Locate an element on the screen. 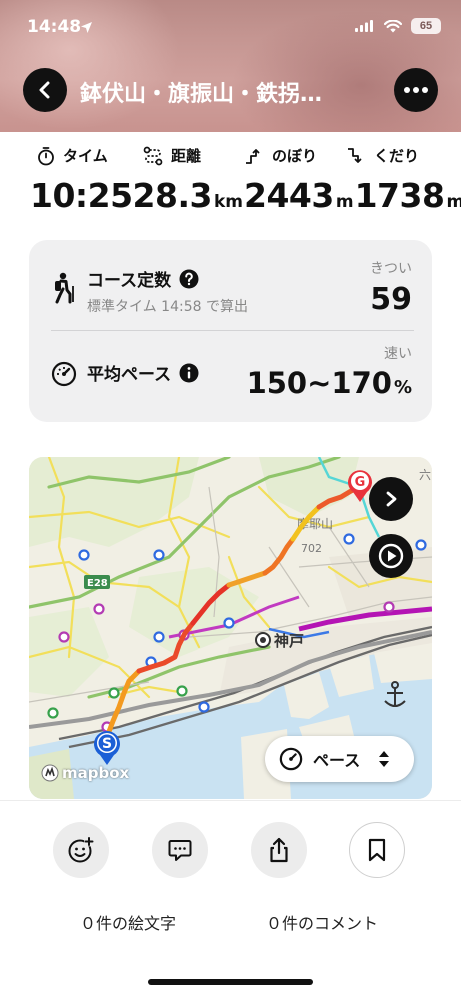  question-circle-icon is located at coordinates (189, 279).